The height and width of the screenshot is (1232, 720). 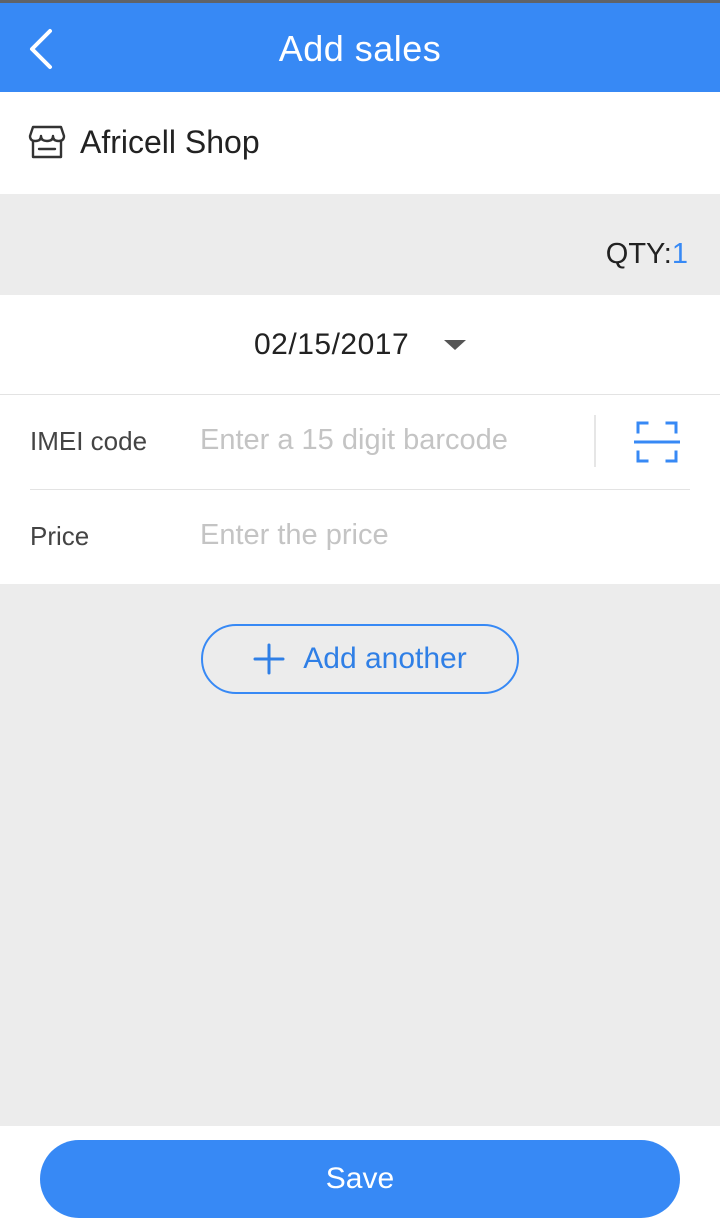 I want to click on barcode-scan-icon, so click(x=657, y=442).